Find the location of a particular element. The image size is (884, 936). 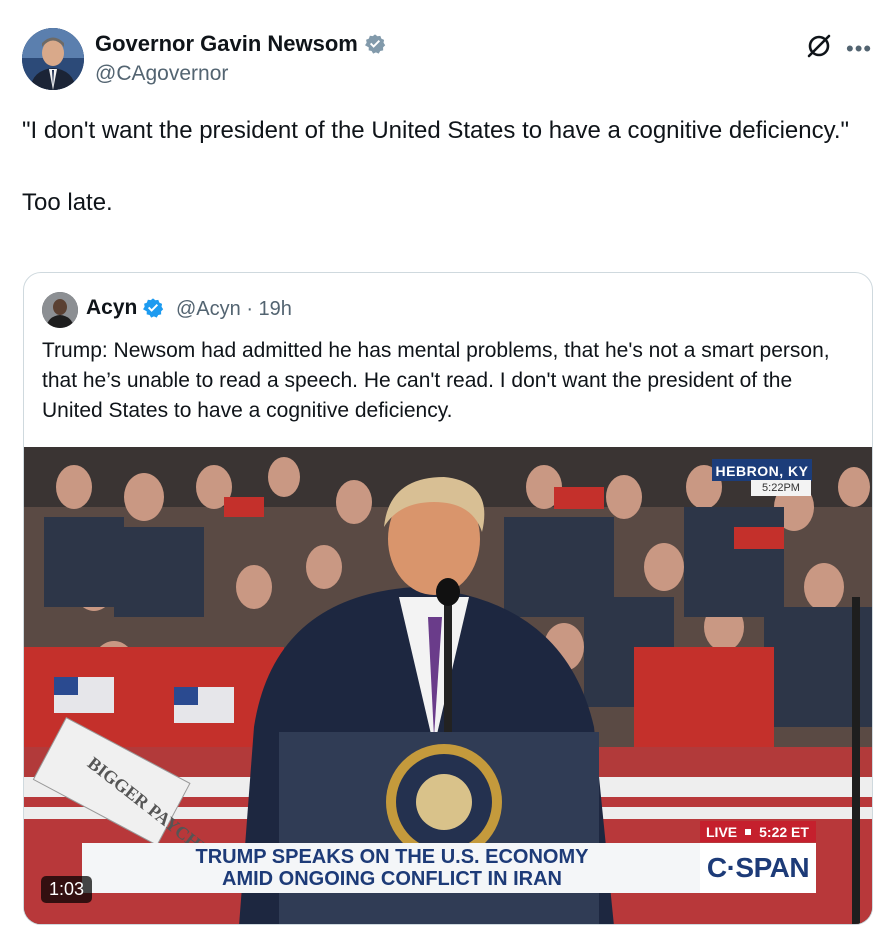

author-display-name: Governor Gavin Newsom is located at coordinates (240, 44).